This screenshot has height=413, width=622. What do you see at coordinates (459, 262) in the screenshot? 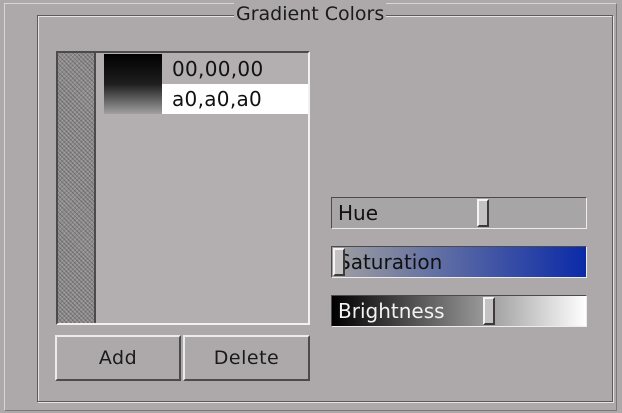
I see `saturation-slider: Saturation` at bounding box center [459, 262].